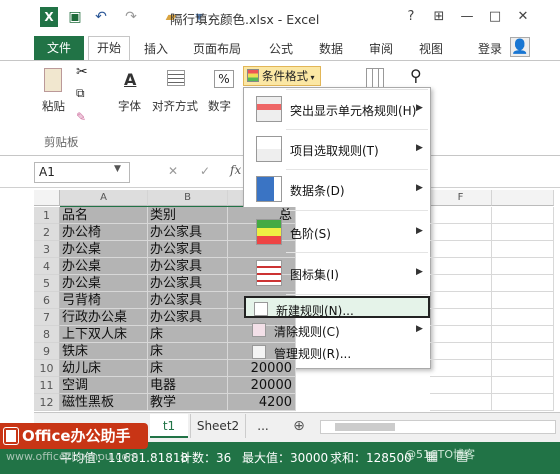  I want to click on cells-group-icon, so click(375, 78).